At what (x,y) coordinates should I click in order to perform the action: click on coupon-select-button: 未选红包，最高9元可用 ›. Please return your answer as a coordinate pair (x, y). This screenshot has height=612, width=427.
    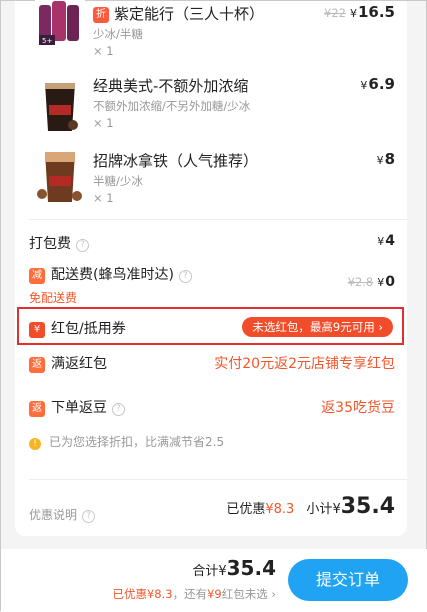
    Looking at the image, I should click on (317, 327).